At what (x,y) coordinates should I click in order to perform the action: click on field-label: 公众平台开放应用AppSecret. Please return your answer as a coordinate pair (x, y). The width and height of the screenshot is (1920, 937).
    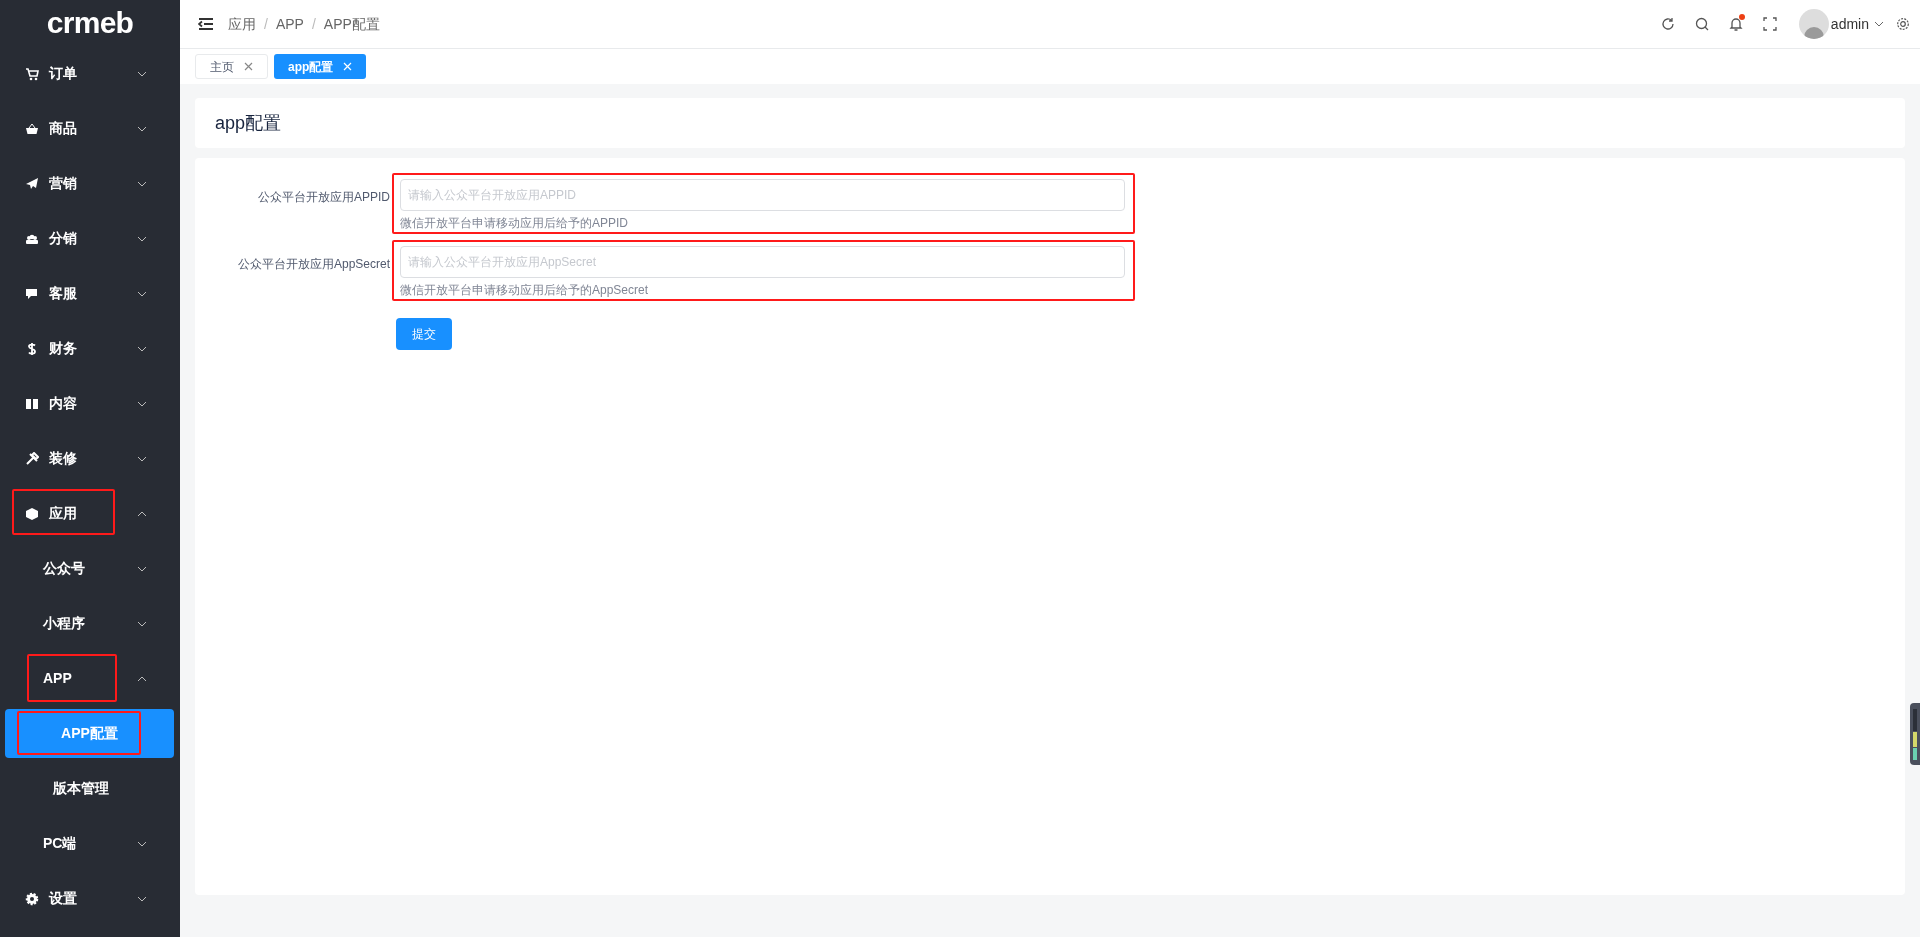
    Looking at the image, I should click on (313, 264).